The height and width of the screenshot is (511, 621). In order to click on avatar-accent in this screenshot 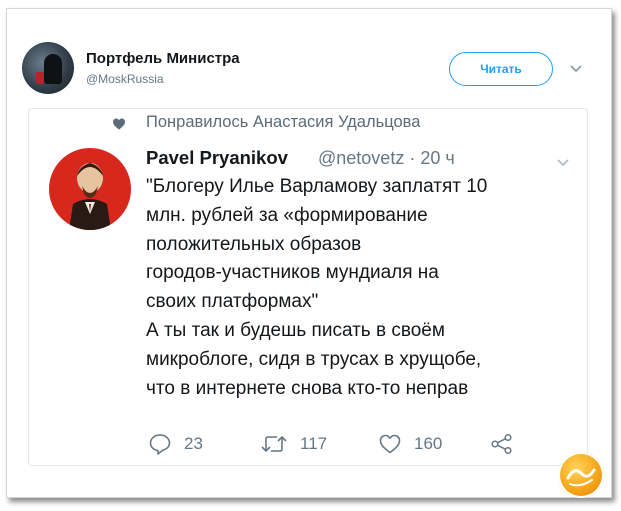, I will do `click(40, 78)`.